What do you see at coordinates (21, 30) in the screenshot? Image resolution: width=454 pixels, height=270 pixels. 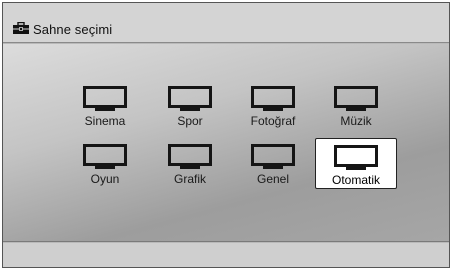 I see `toolbox-icon` at bounding box center [21, 30].